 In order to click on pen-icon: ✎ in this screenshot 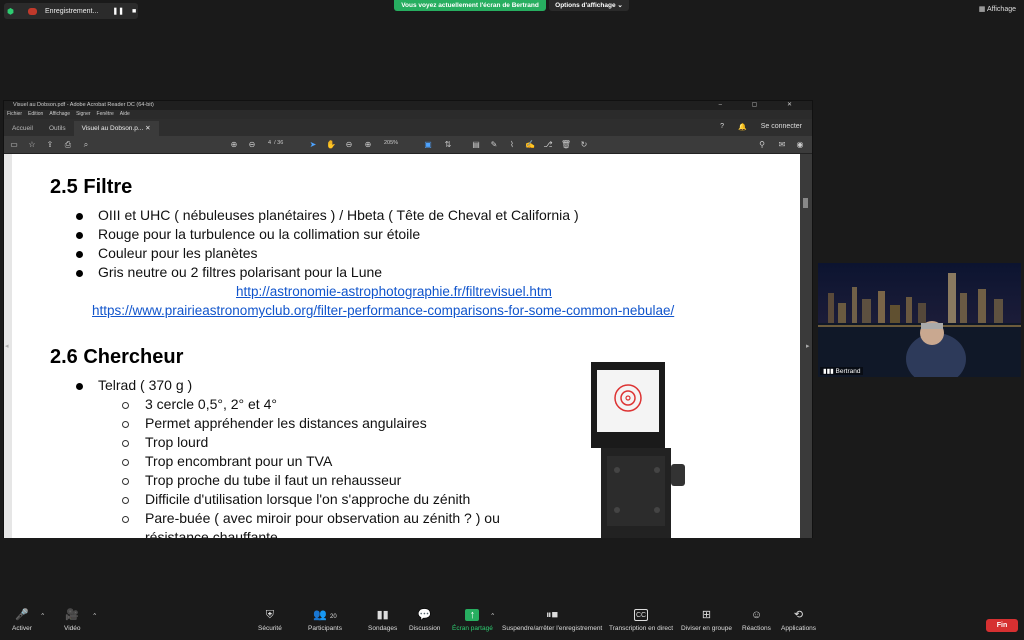, I will do `click(494, 145)`.